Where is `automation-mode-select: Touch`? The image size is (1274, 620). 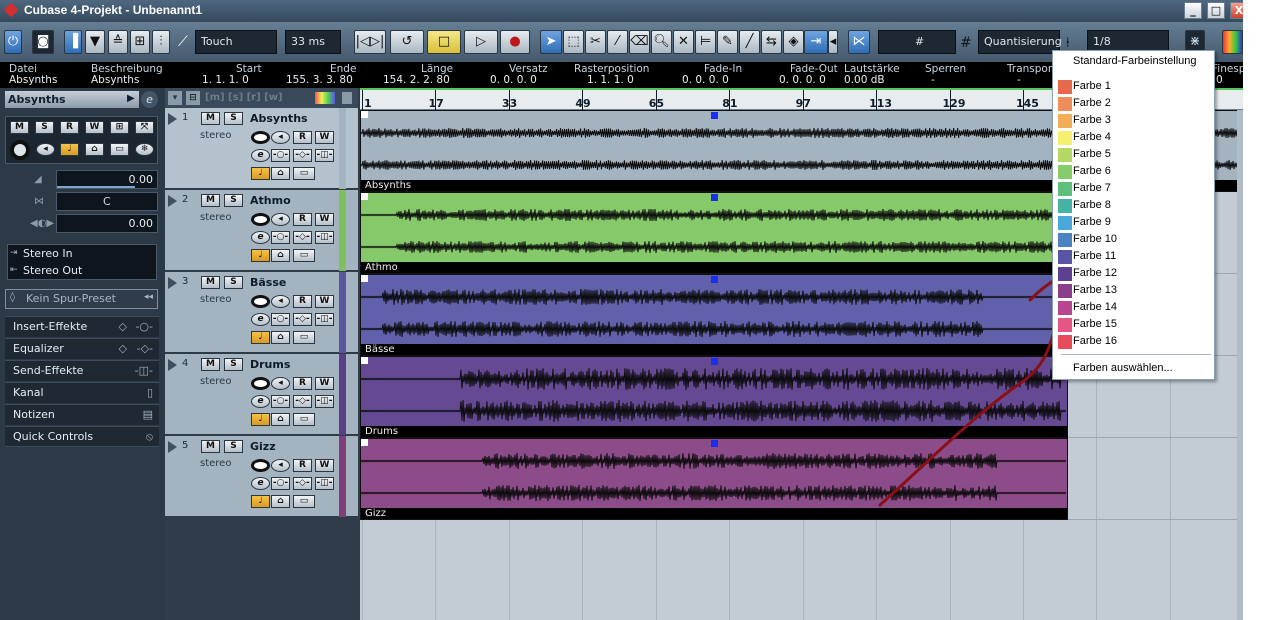 automation-mode-select: Touch is located at coordinates (236, 42).